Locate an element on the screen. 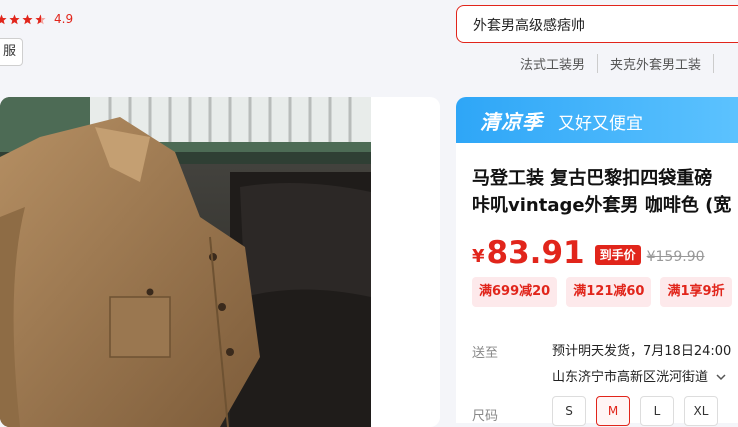 This screenshot has height=427, width=738. price-value: 83.91 is located at coordinates (535, 253).